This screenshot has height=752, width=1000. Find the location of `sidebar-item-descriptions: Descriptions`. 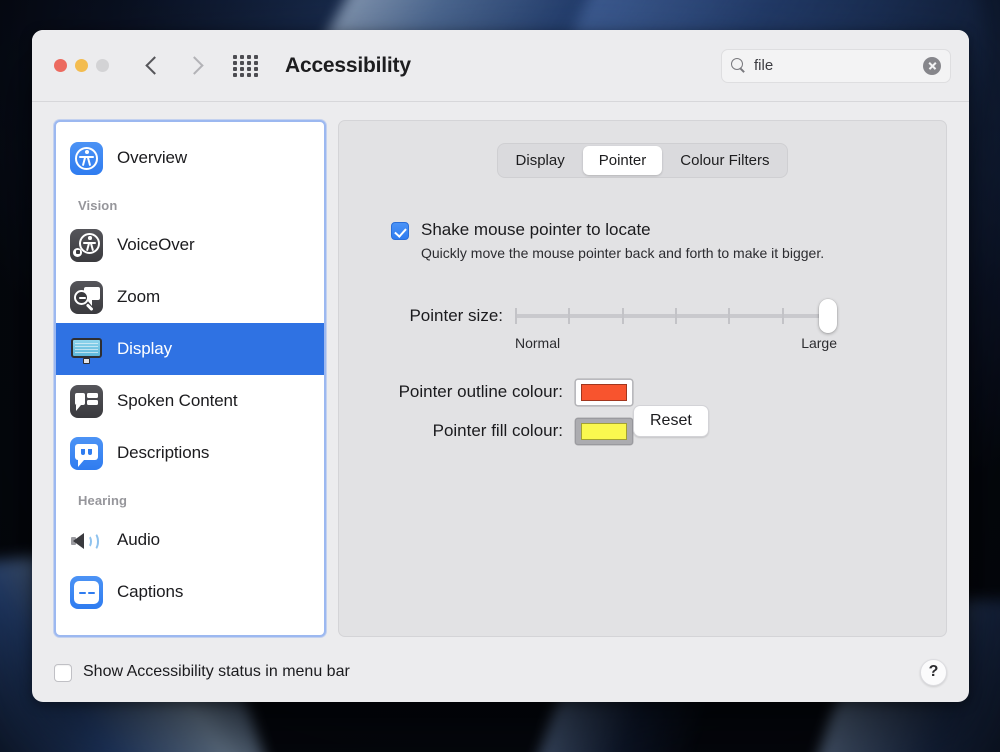

sidebar-item-descriptions: Descriptions is located at coordinates (190, 453).